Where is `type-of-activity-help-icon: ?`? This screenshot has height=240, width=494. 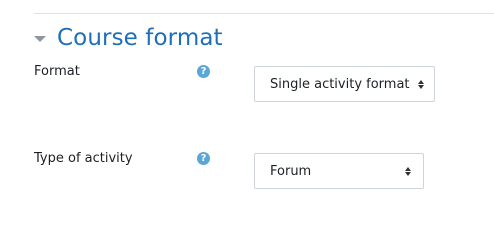 type-of-activity-help-icon: ? is located at coordinates (203, 158).